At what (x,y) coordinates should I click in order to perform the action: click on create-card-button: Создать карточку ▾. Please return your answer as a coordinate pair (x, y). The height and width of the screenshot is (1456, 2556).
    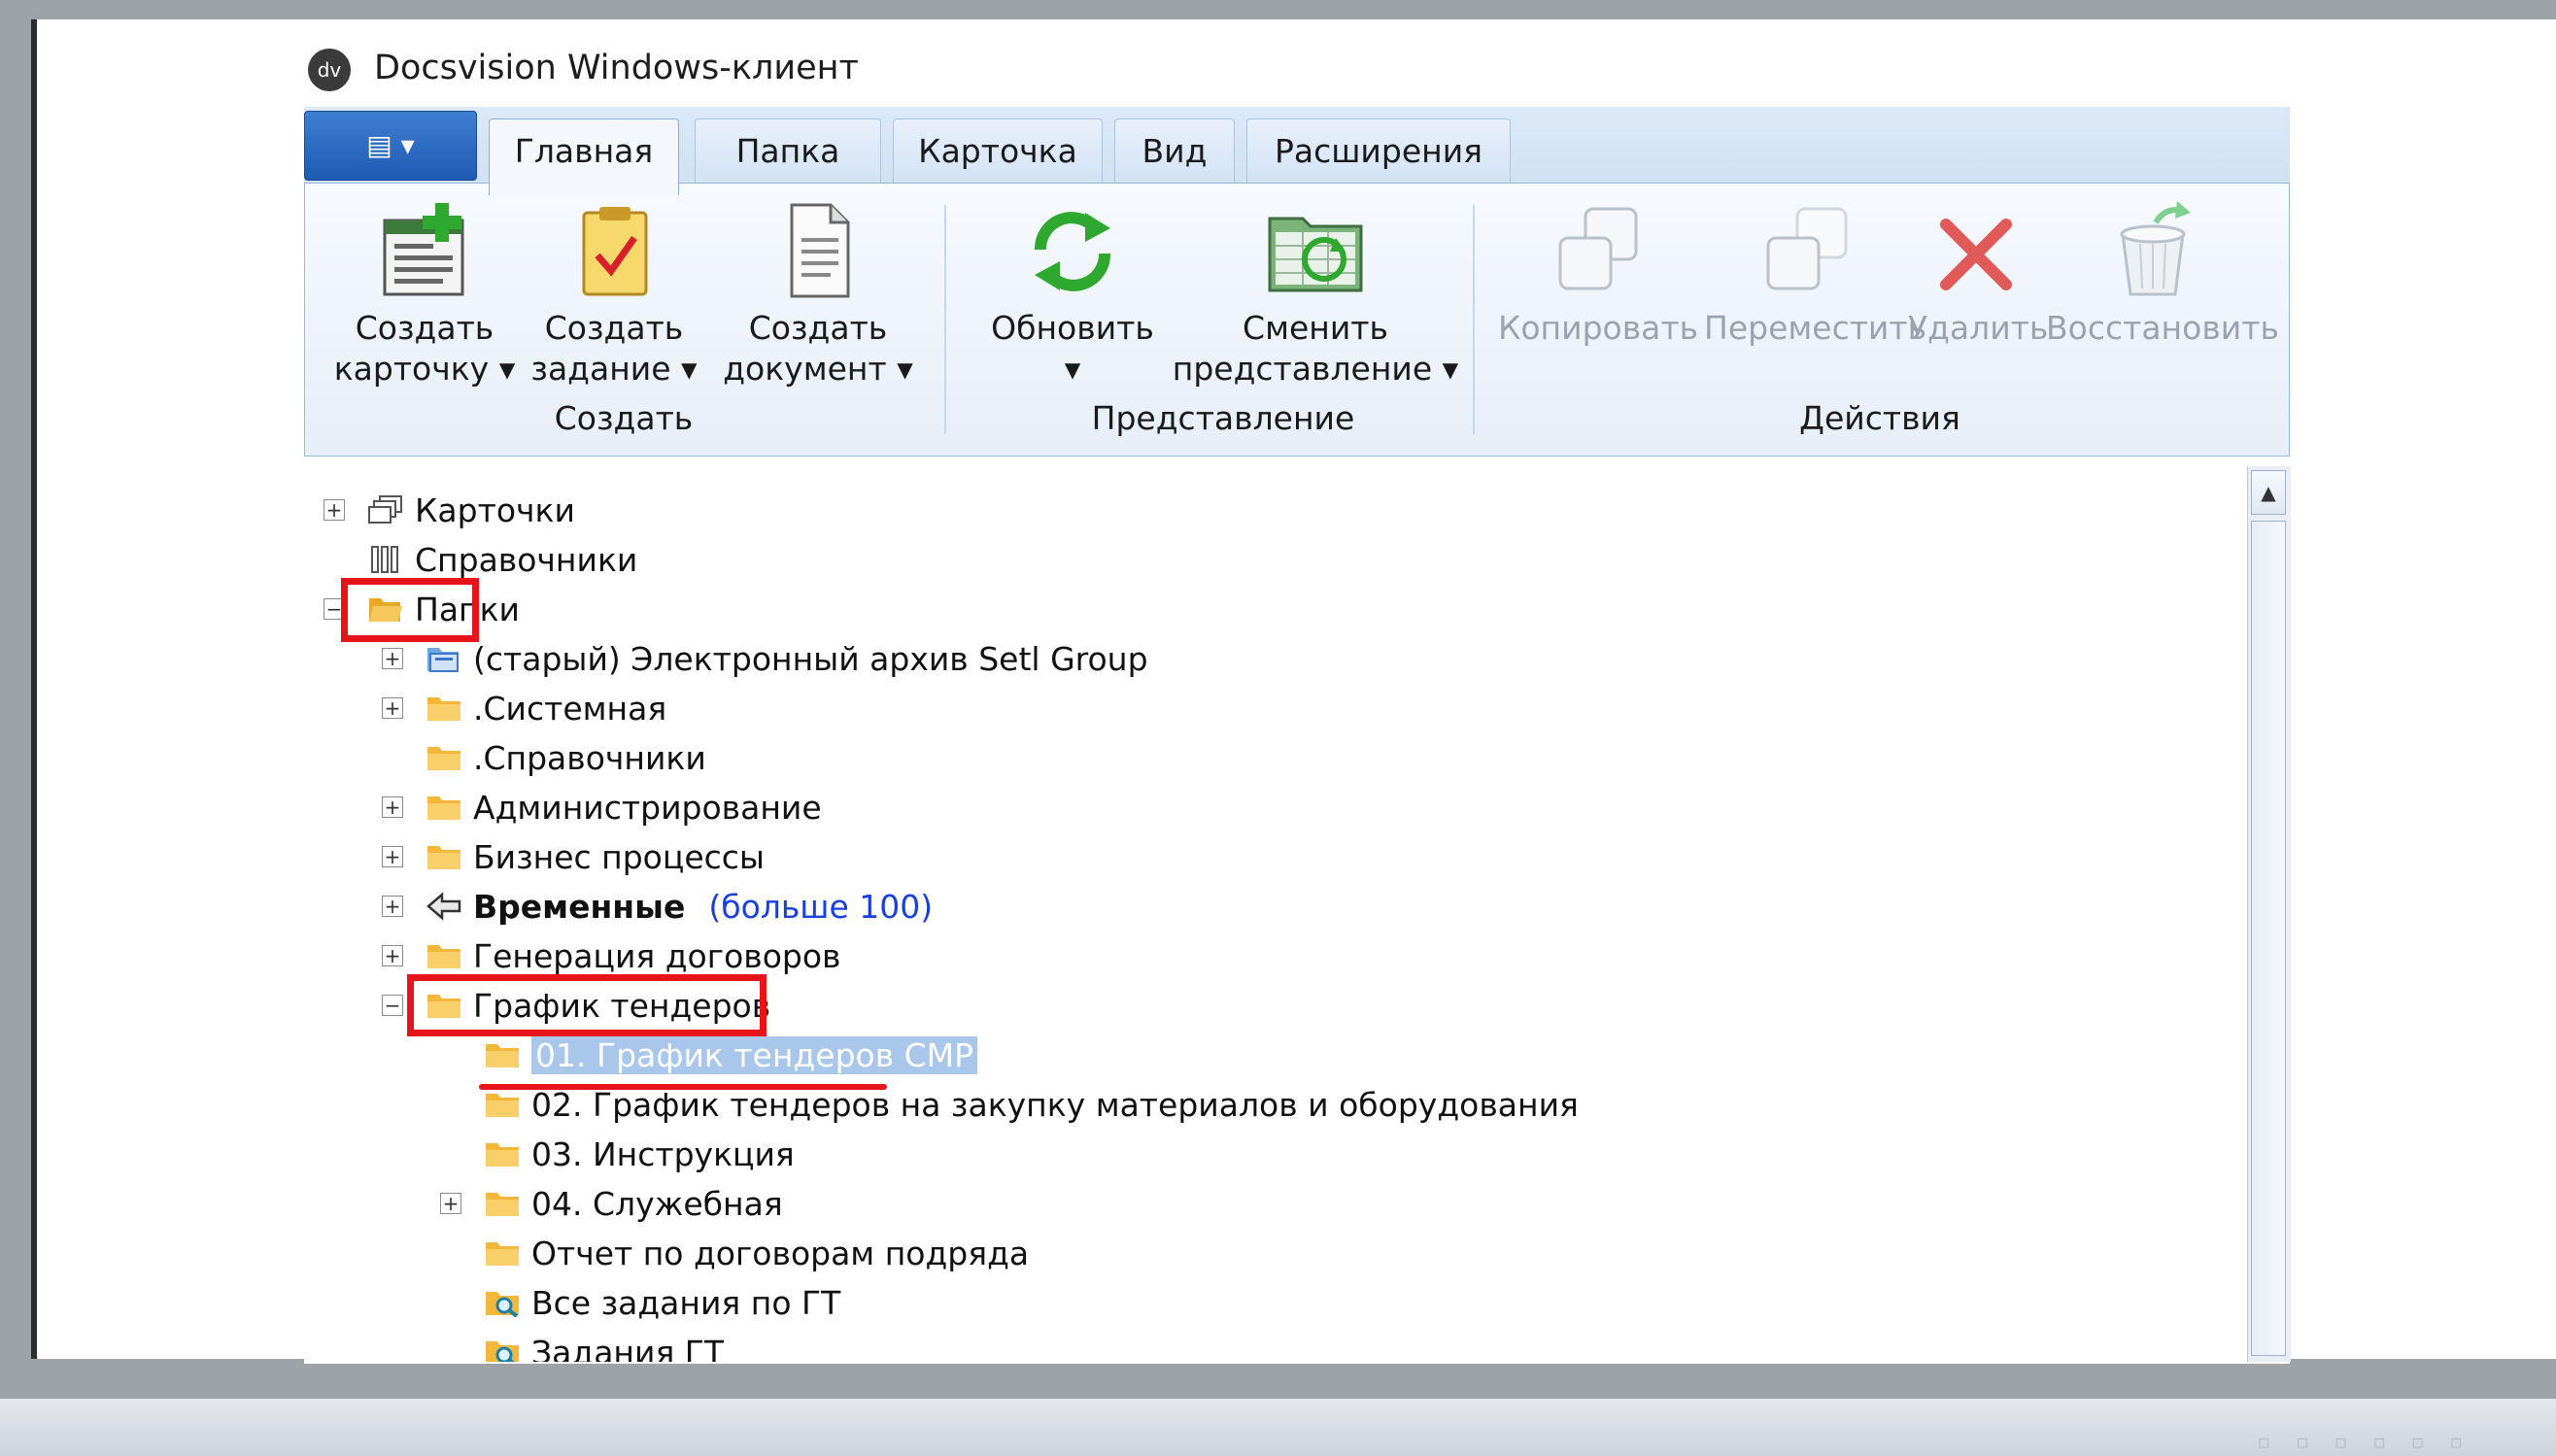
    Looking at the image, I should click on (424, 294).